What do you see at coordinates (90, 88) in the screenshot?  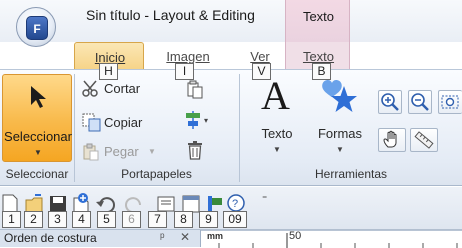 I see `scissors-icon` at bounding box center [90, 88].